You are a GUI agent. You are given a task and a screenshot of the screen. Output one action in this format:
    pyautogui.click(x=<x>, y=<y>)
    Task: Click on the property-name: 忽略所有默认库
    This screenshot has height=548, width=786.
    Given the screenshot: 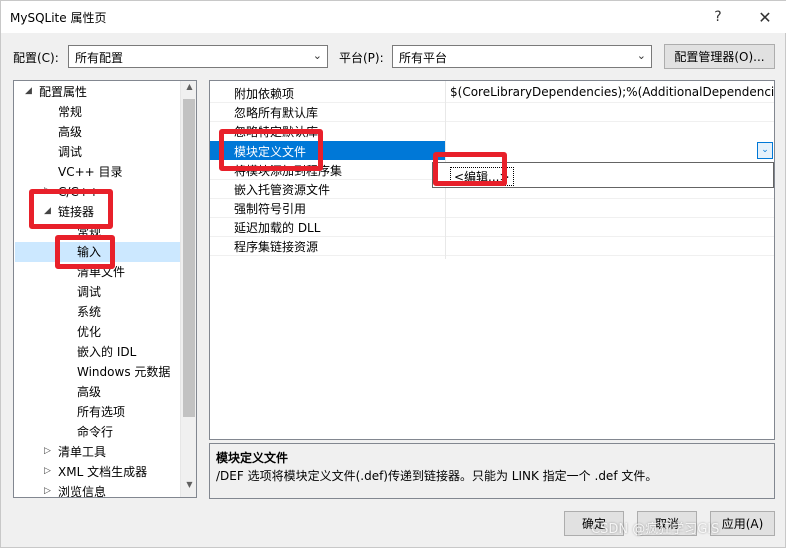 What is the action you would take?
    pyautogui.click(x=276, y=113)
    